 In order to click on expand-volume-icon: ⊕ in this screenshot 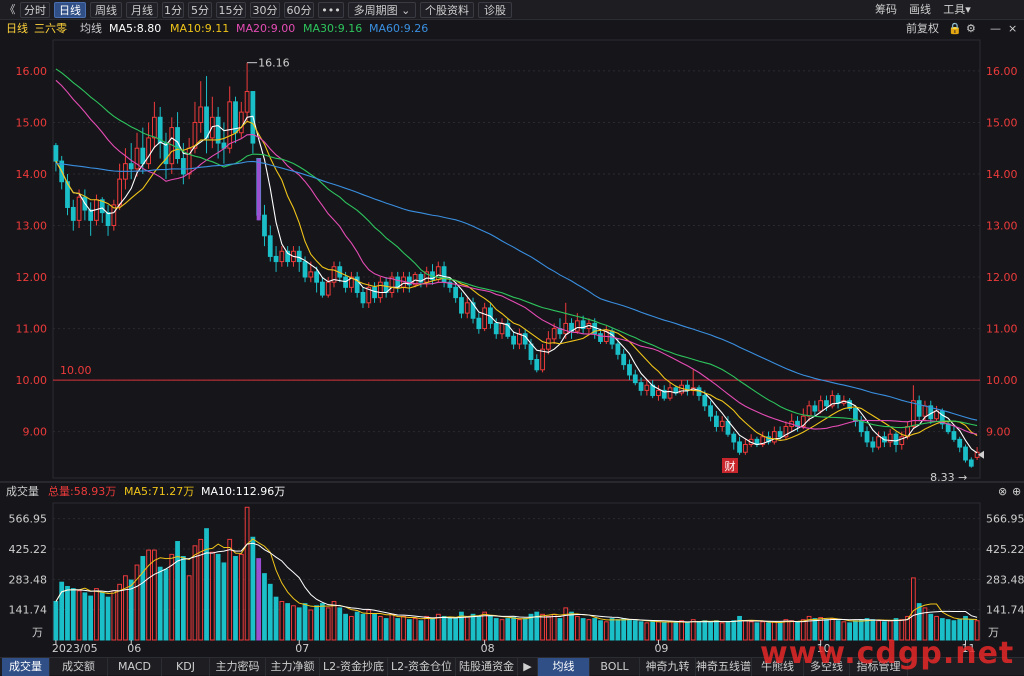, I will do `click(1016, 492)`.